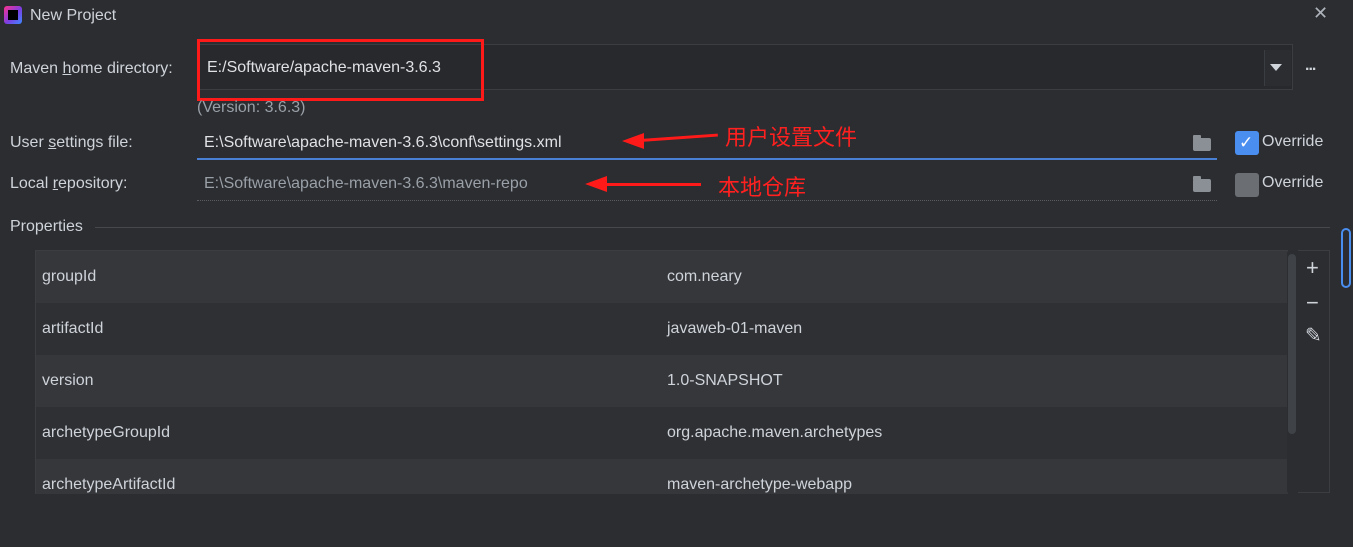  What do you see at coordinates (13, 15) in the screenshot?
I see `app-icon` at bounding box center [13, 15].